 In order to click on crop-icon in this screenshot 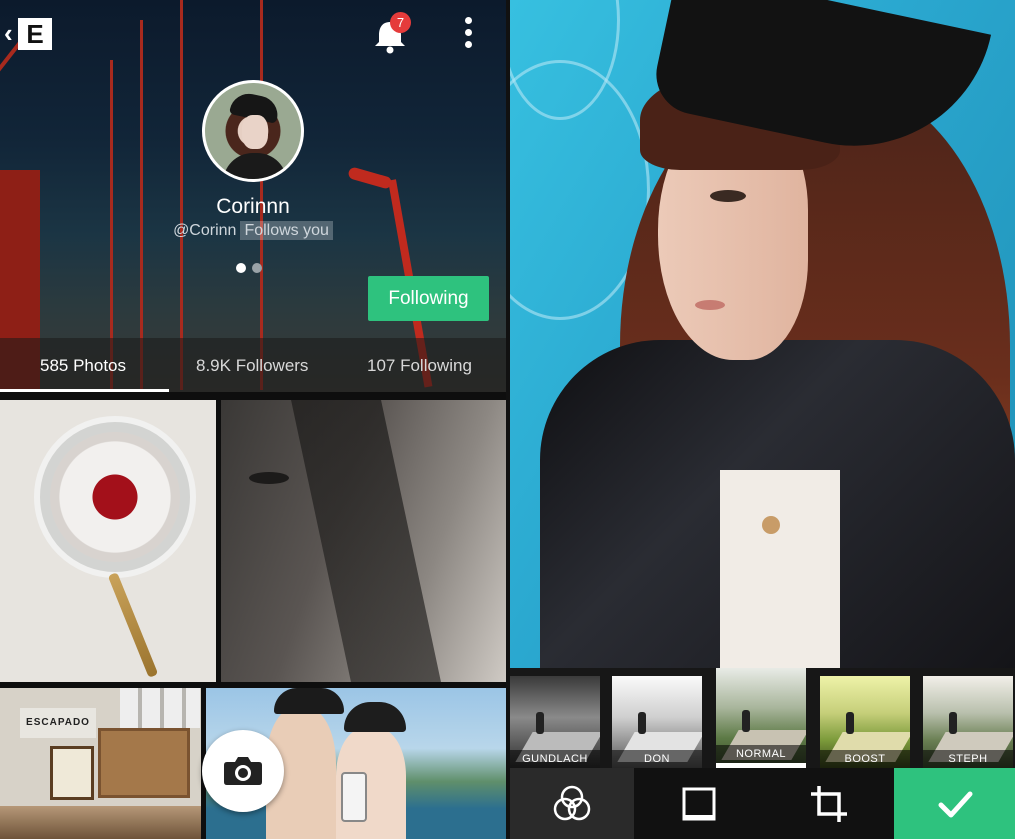, I will do `click(829, 803)`.